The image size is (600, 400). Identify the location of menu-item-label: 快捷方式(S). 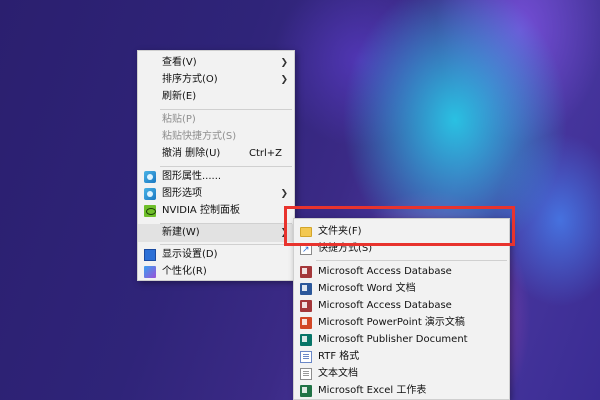
(345, 248).